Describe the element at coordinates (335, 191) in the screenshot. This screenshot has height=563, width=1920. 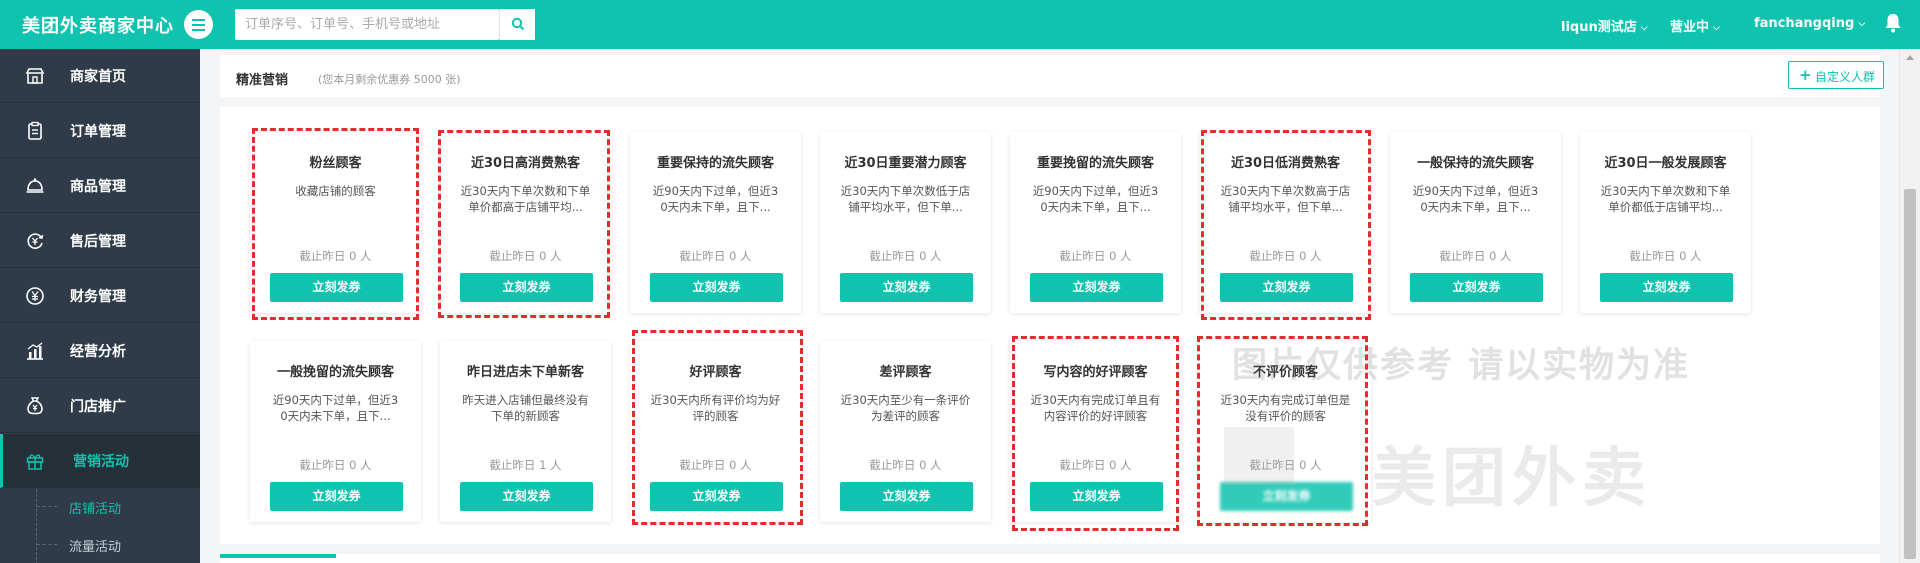
I see `card-description: 收藏店铺的顾客` at that location.